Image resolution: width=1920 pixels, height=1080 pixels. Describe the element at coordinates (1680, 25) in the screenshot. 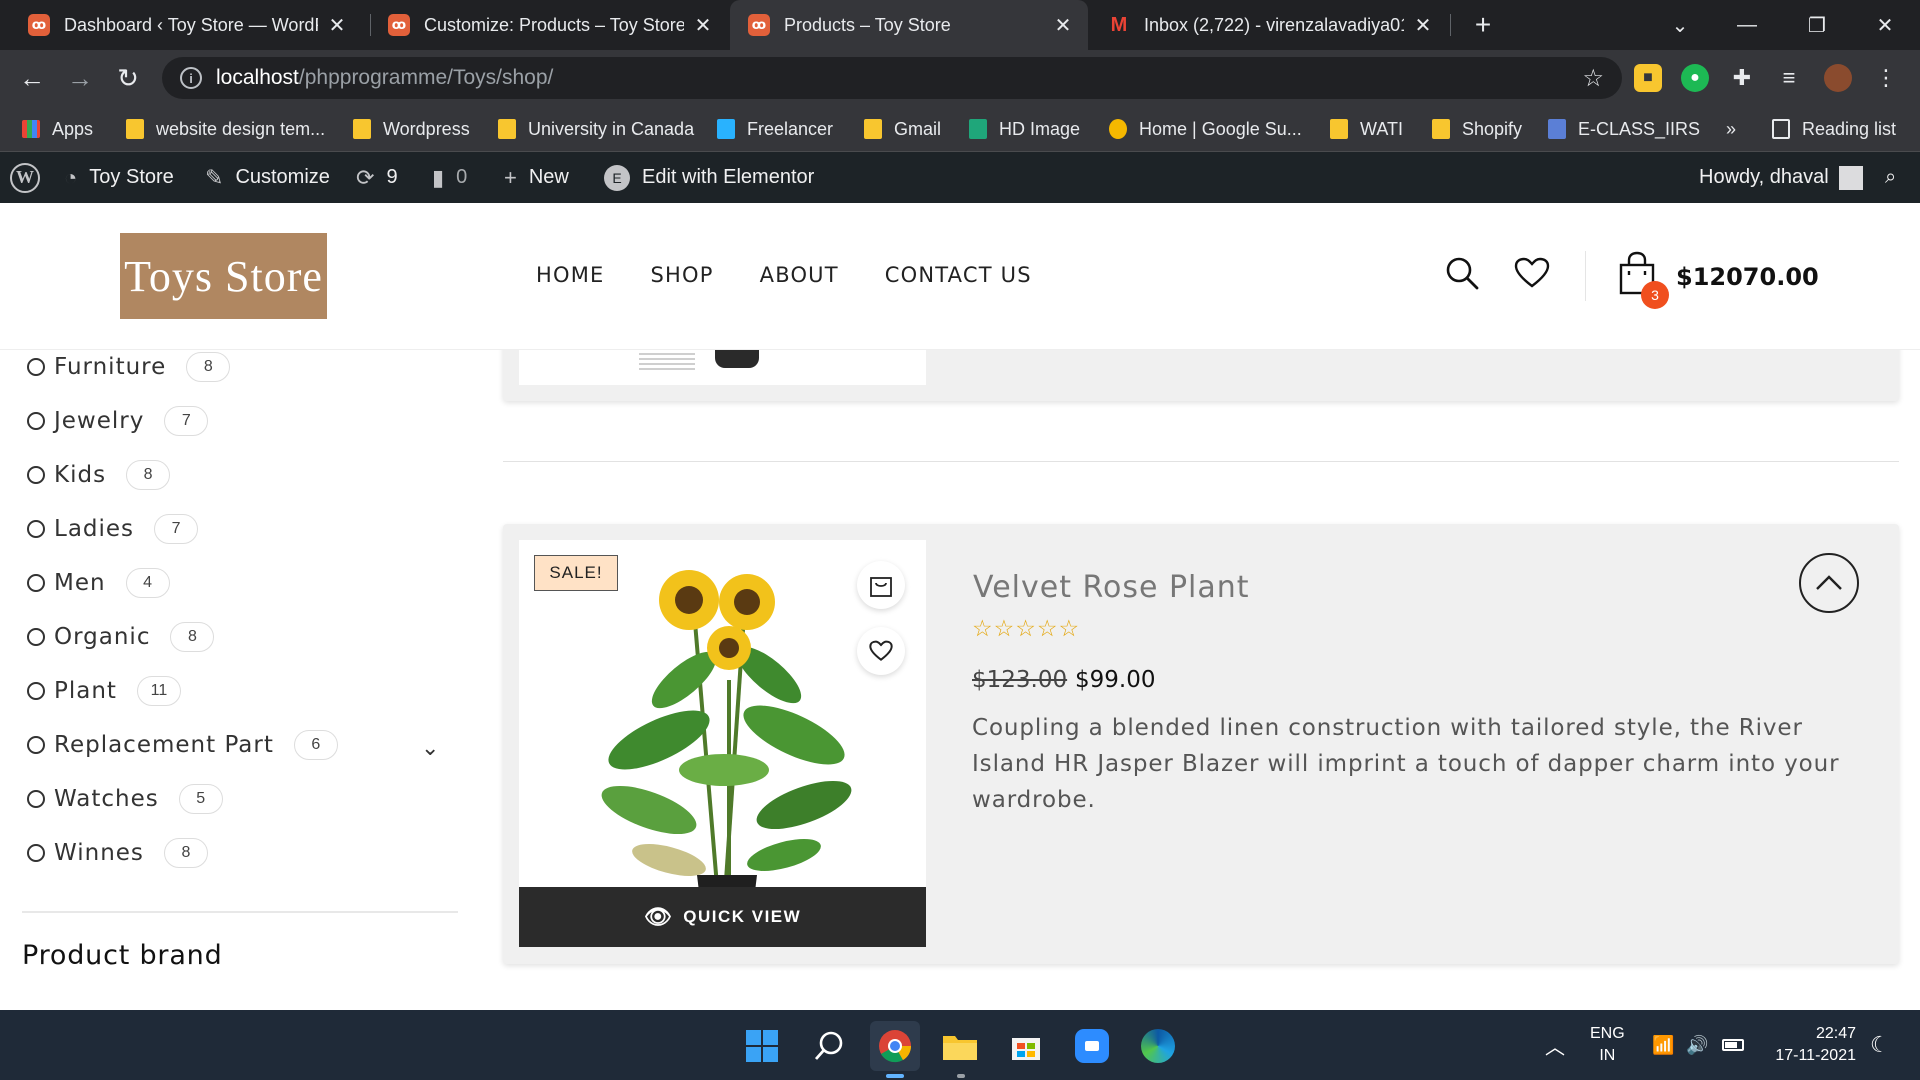

I see `tab-search-icon: ⌄` at that location.